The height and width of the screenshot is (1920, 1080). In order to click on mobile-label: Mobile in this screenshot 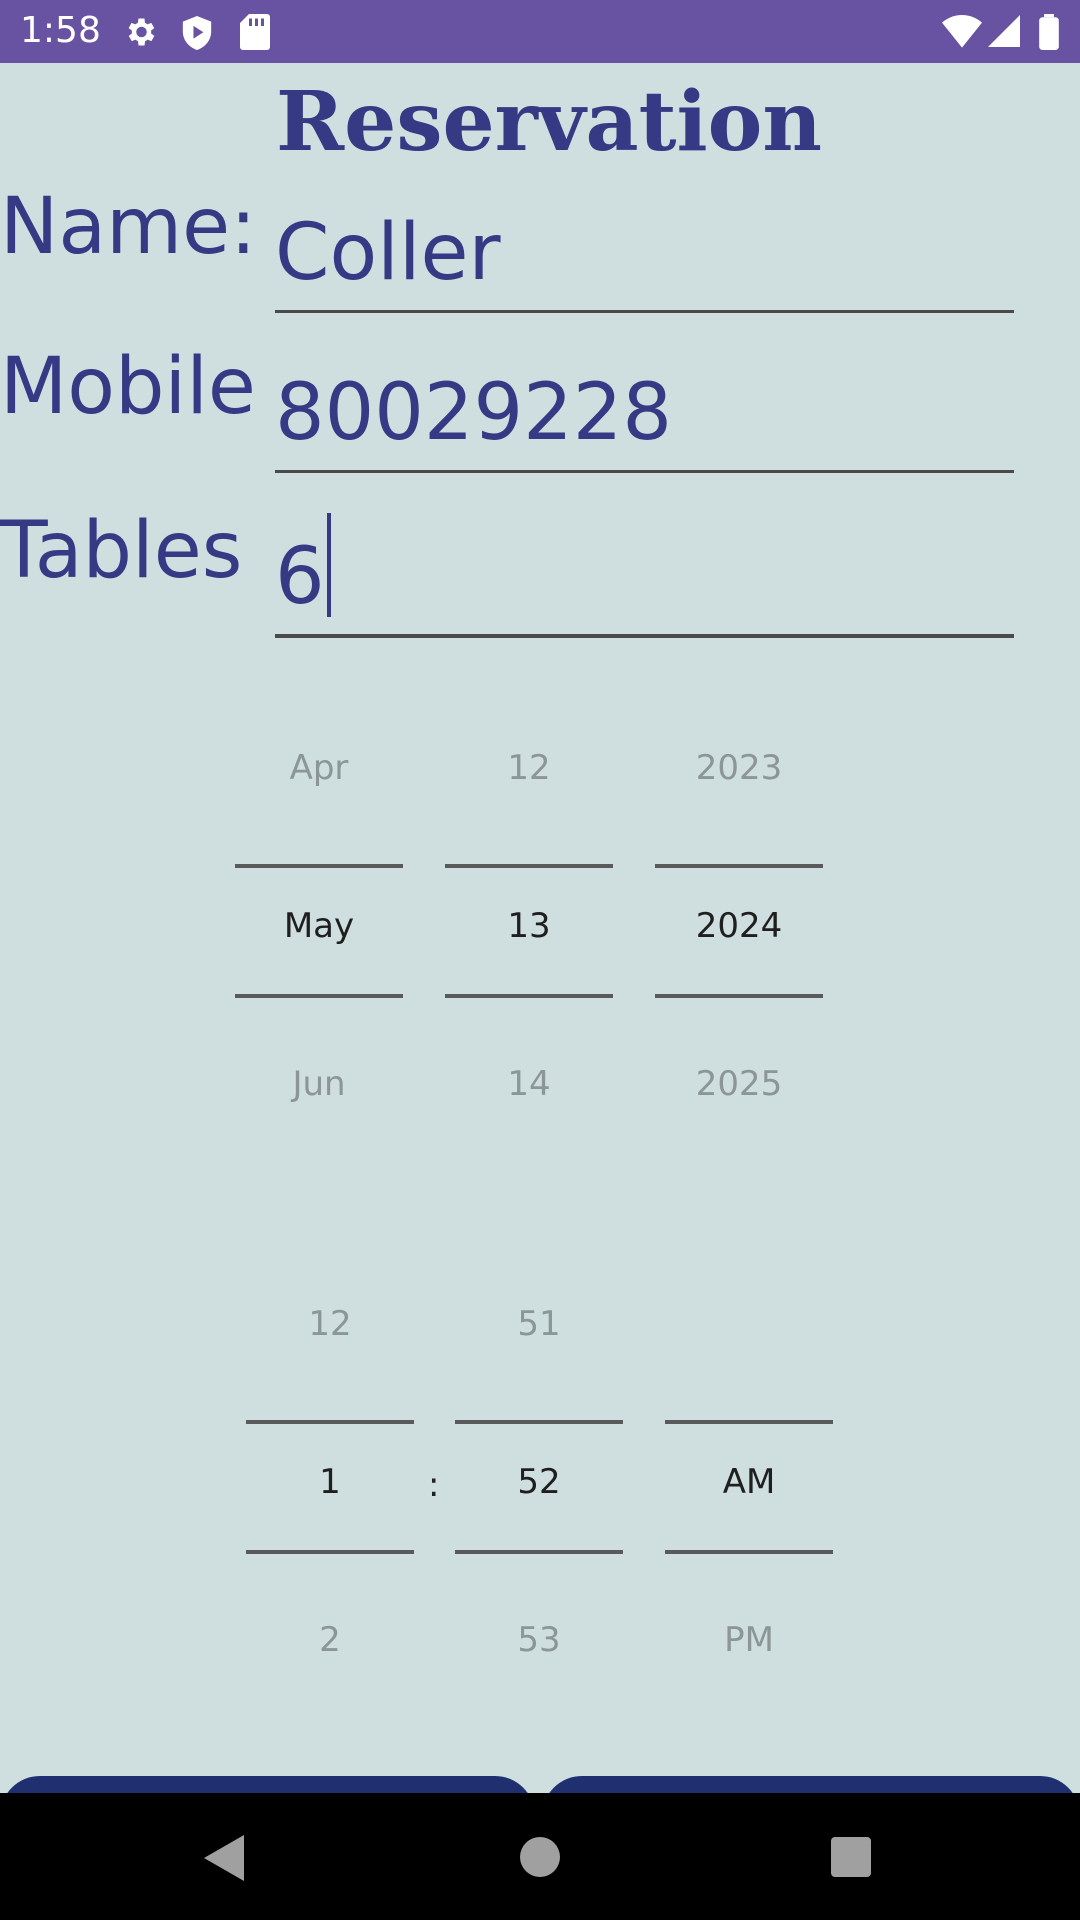, I will do `click(128, 387)`.